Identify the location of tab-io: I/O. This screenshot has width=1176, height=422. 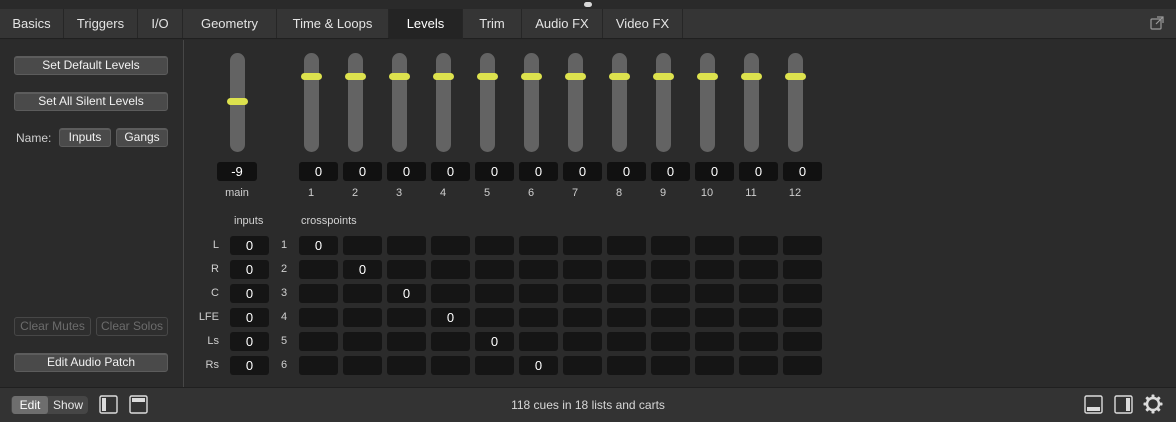
(160, 23).